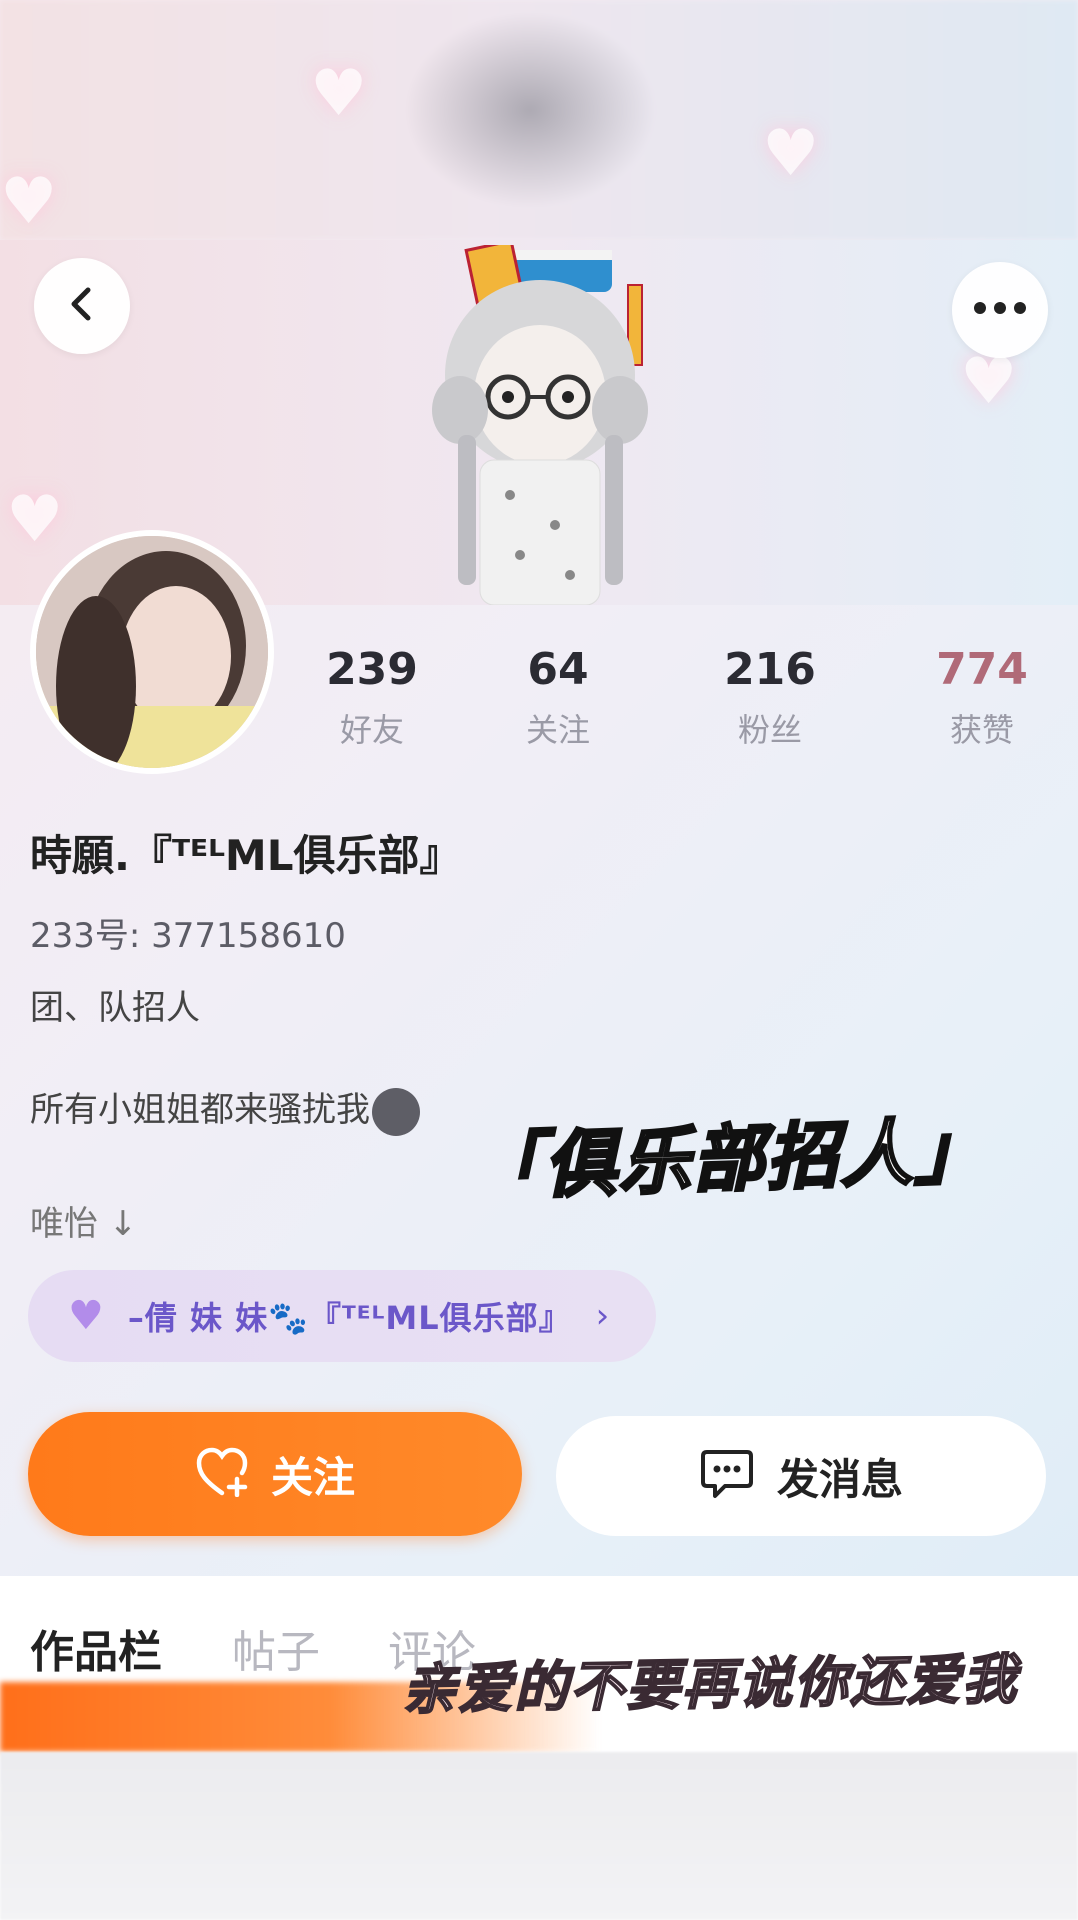  I want to click on stat-value: 774, so click(982, 669).